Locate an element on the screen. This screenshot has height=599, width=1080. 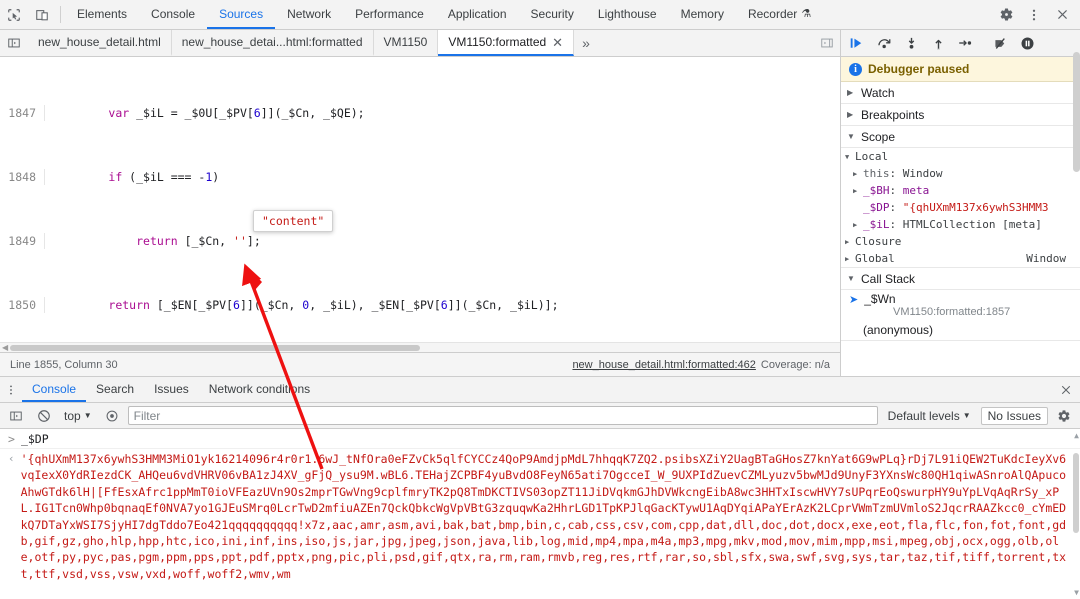
result-chevron-icon: ‹ is located at coordinates (11, 458).